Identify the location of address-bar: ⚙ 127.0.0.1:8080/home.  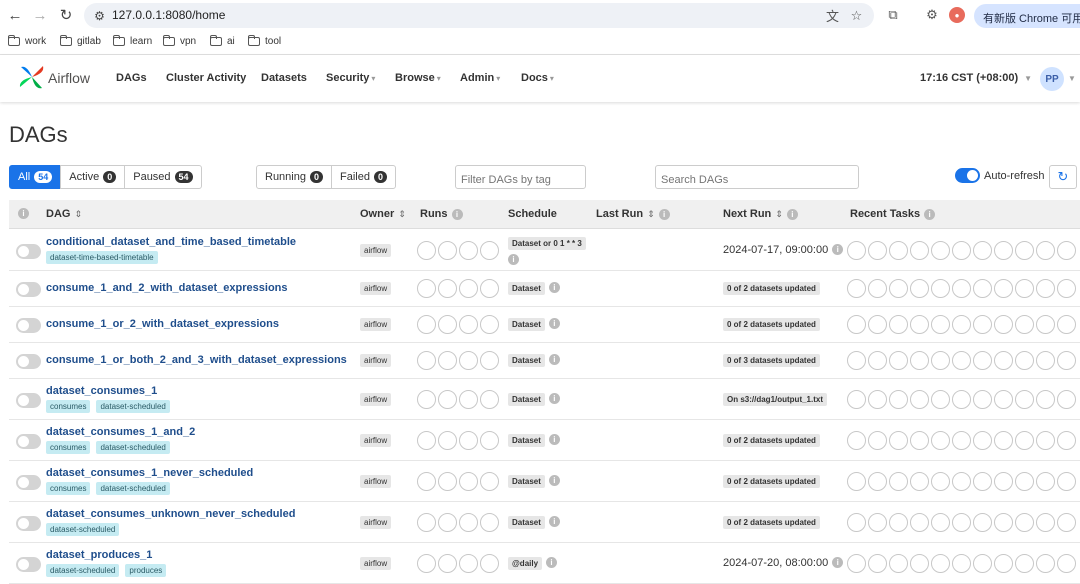
(479, 15).